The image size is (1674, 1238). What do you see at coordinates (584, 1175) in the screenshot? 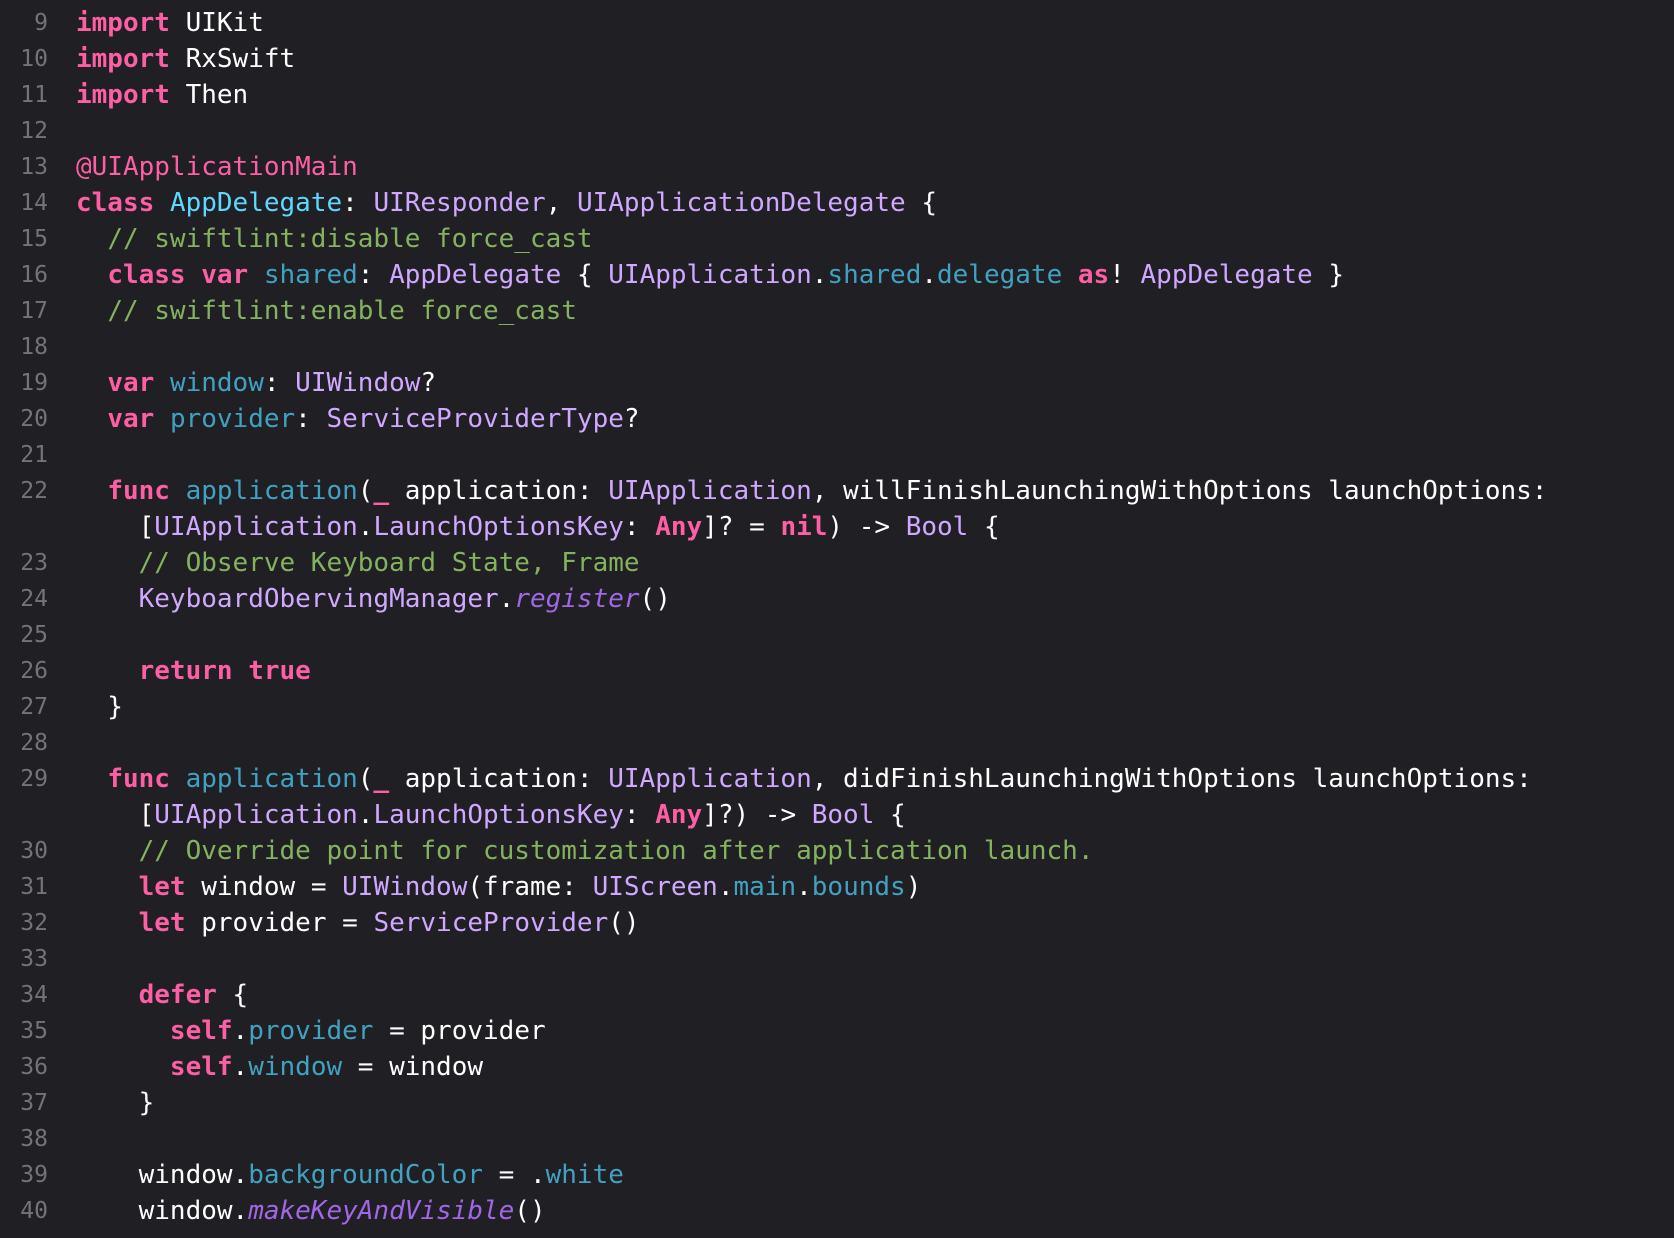
I see `code-token: white` at bounding box center [584, 1175].